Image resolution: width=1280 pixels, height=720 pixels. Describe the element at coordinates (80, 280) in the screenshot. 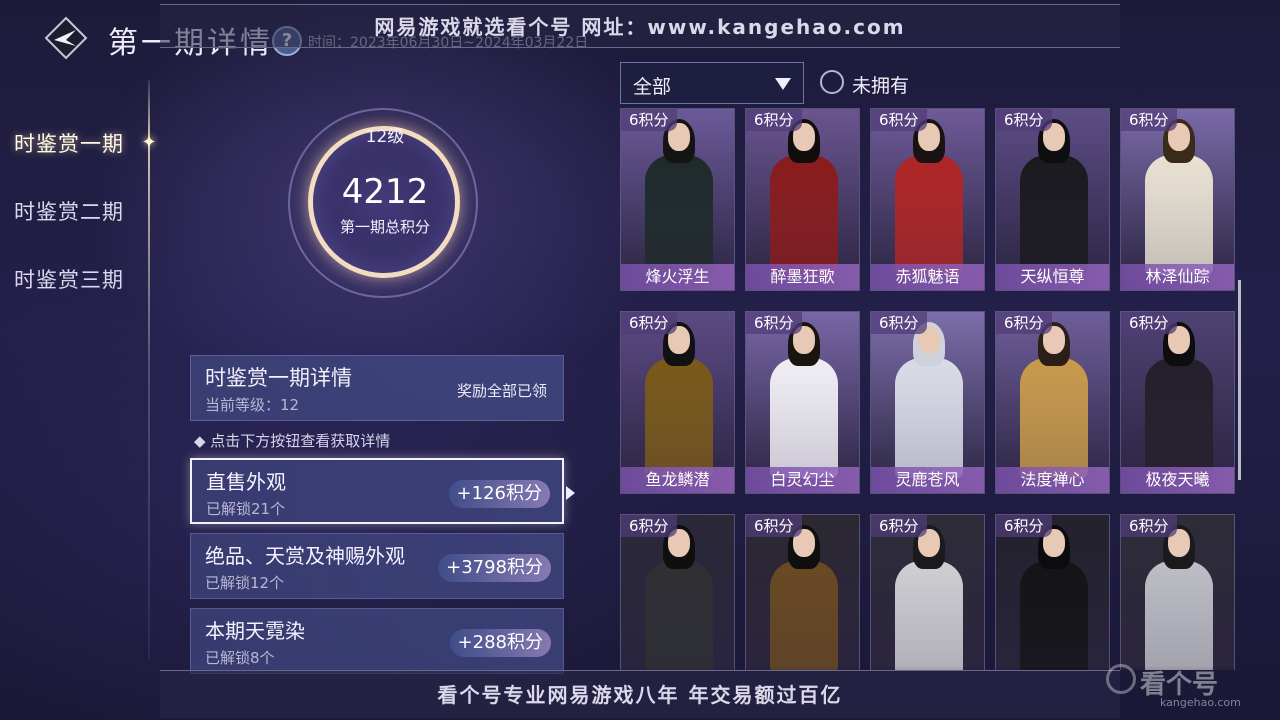

I see `sidebar-item-period-3: 时鉴赏三期` at that location.